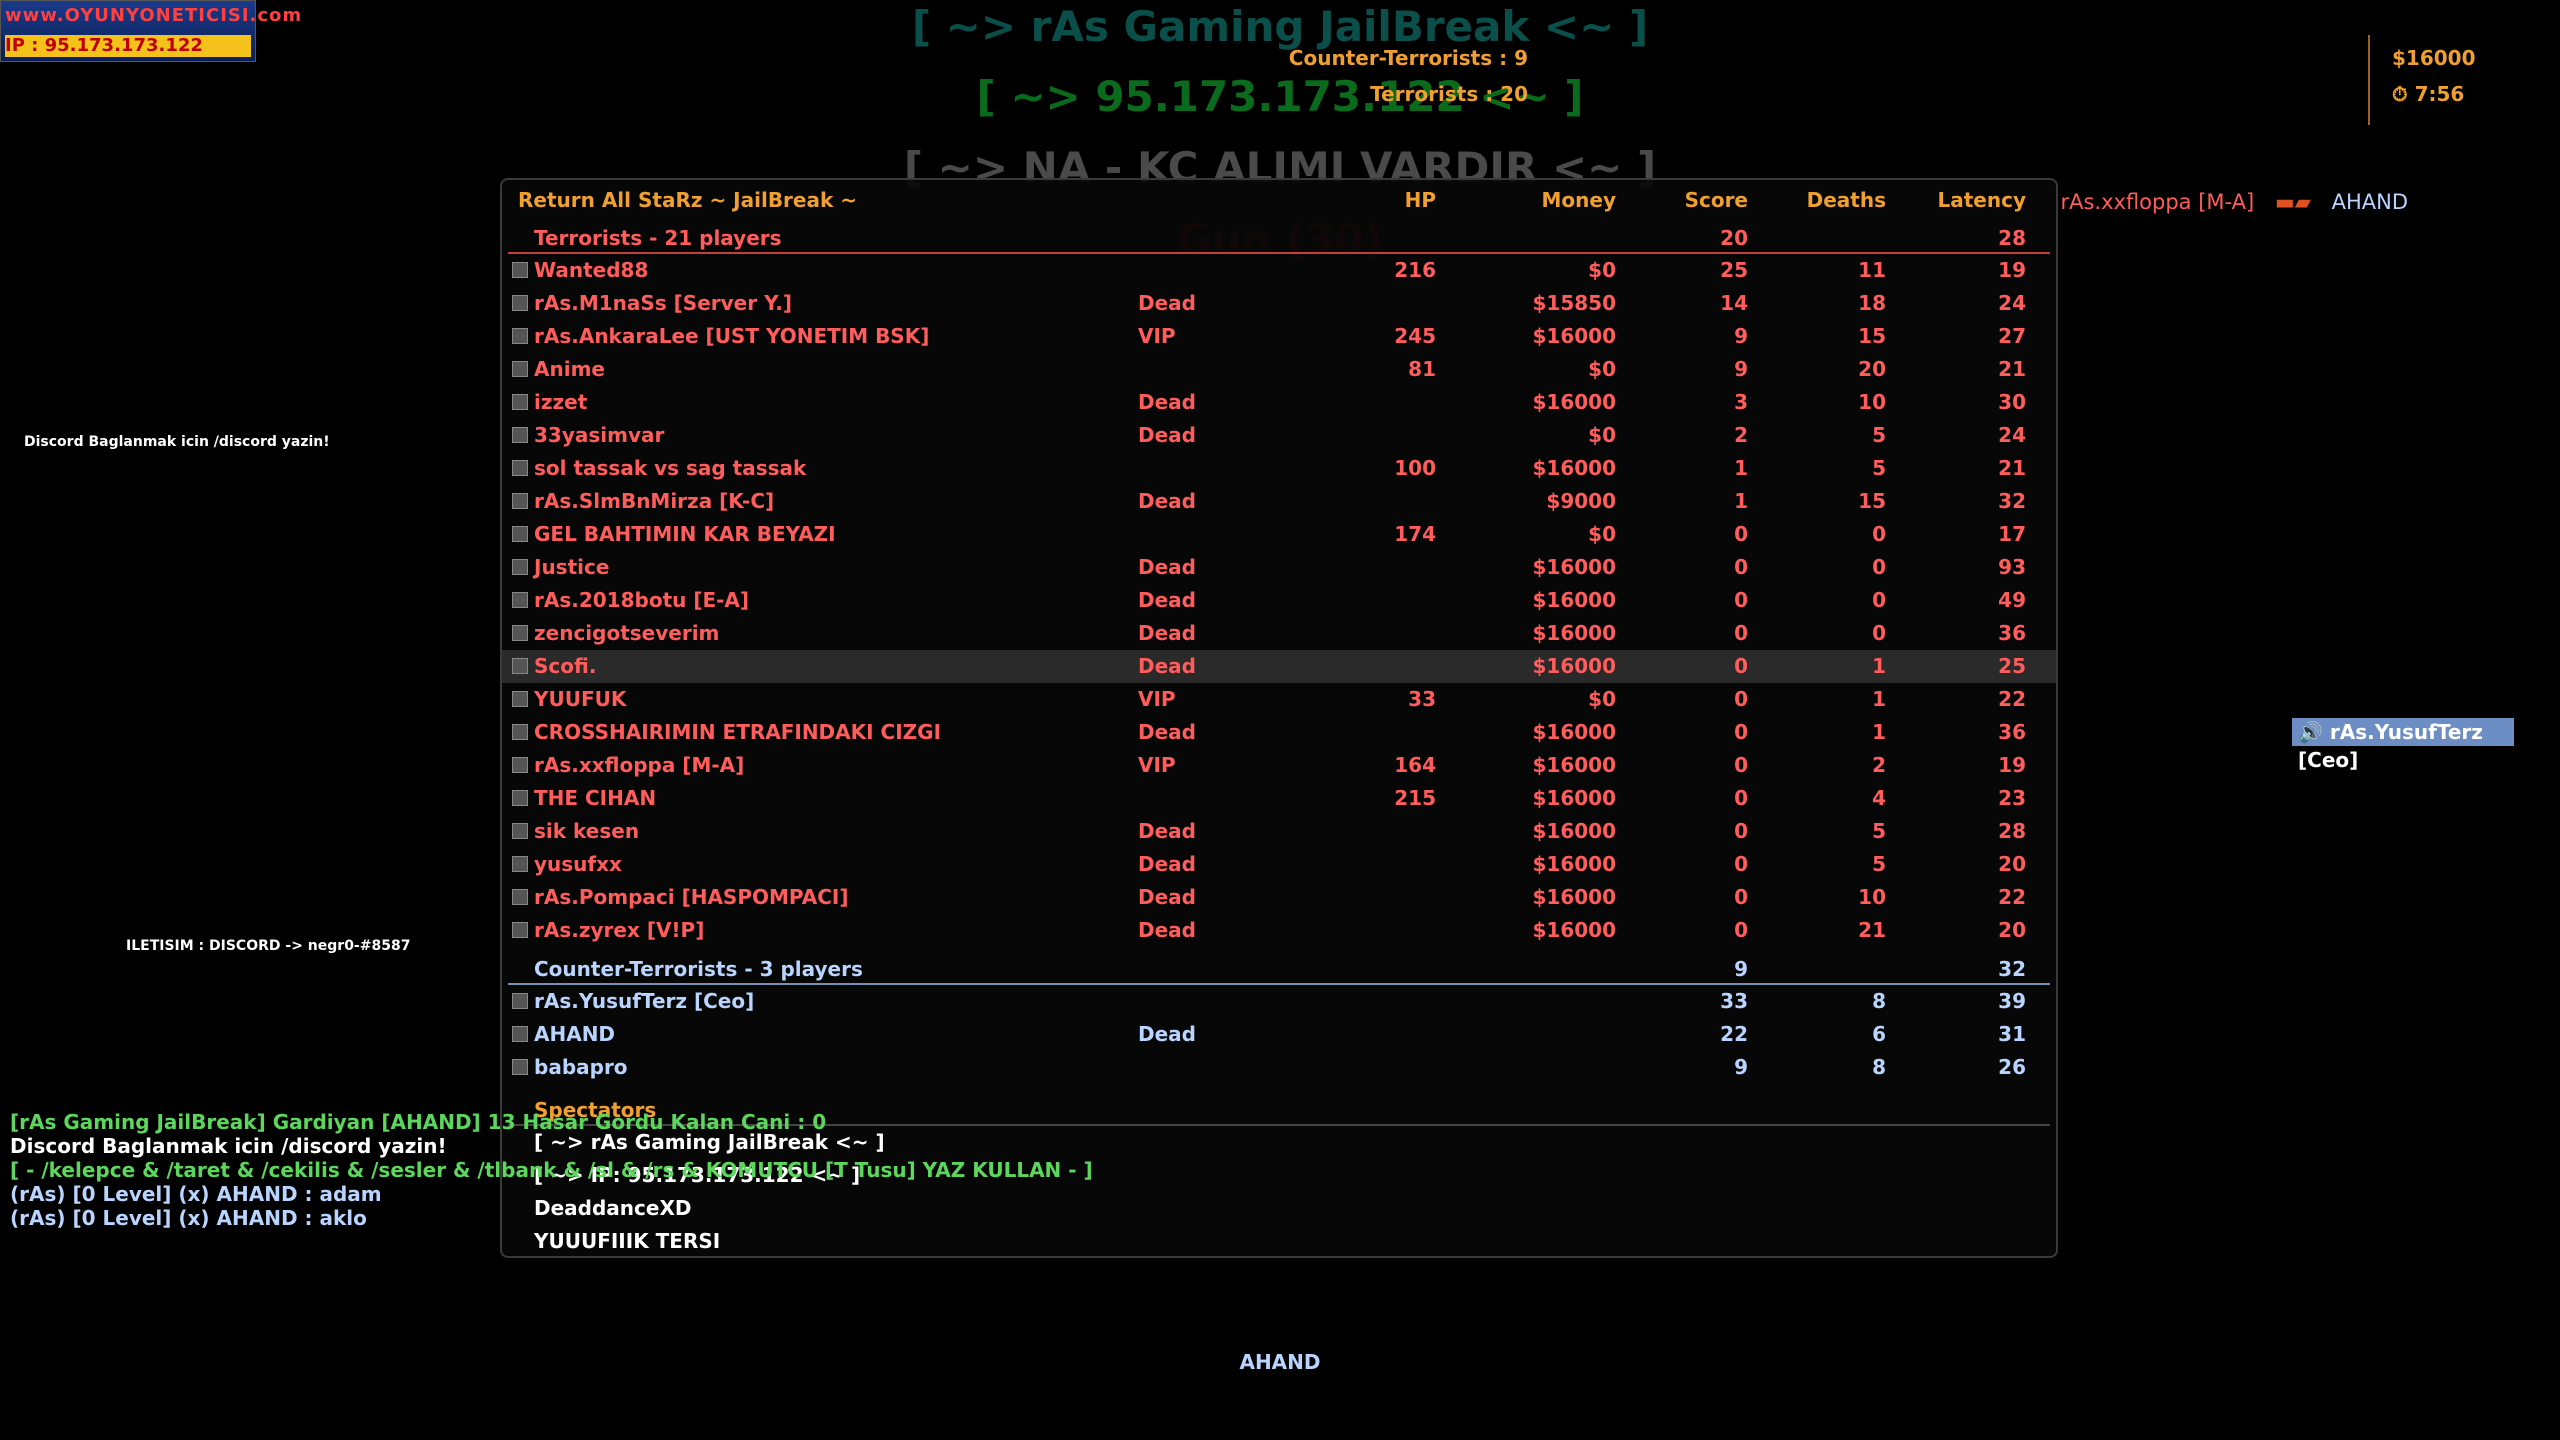  Describe the element at coordinates (1872, 930) in the screenshot. I see `player-deaths: 21` at that location.